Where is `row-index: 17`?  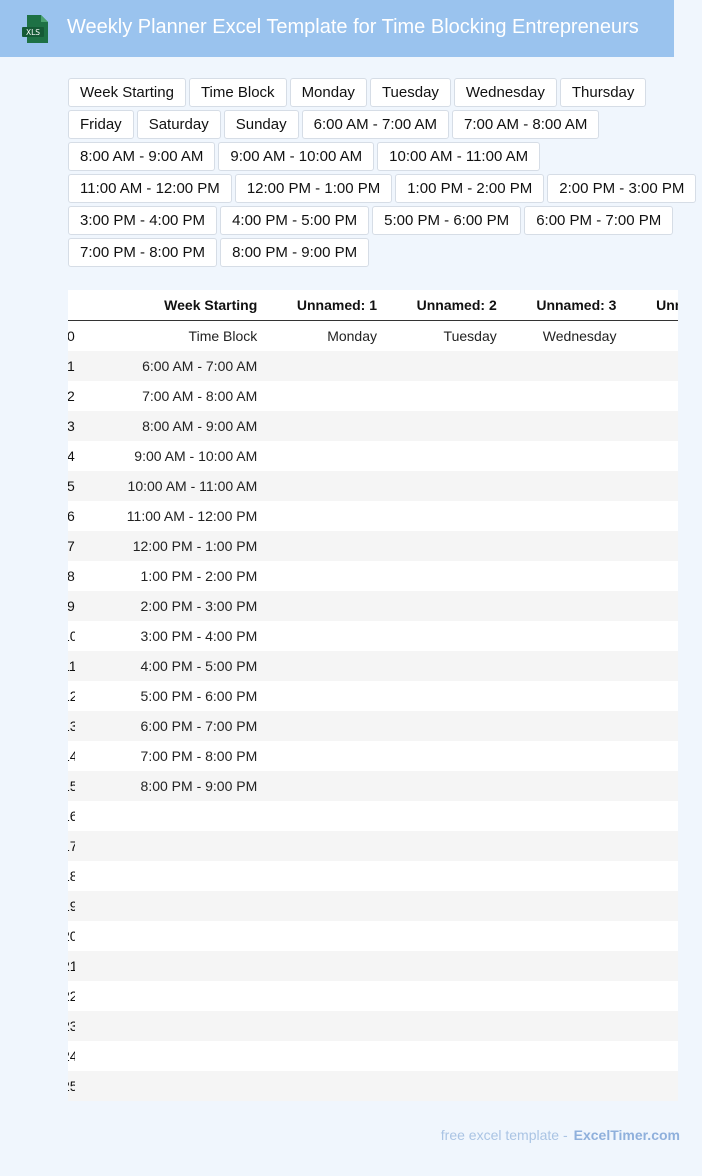 row-index: 17 is located at coordinates (71, 846).